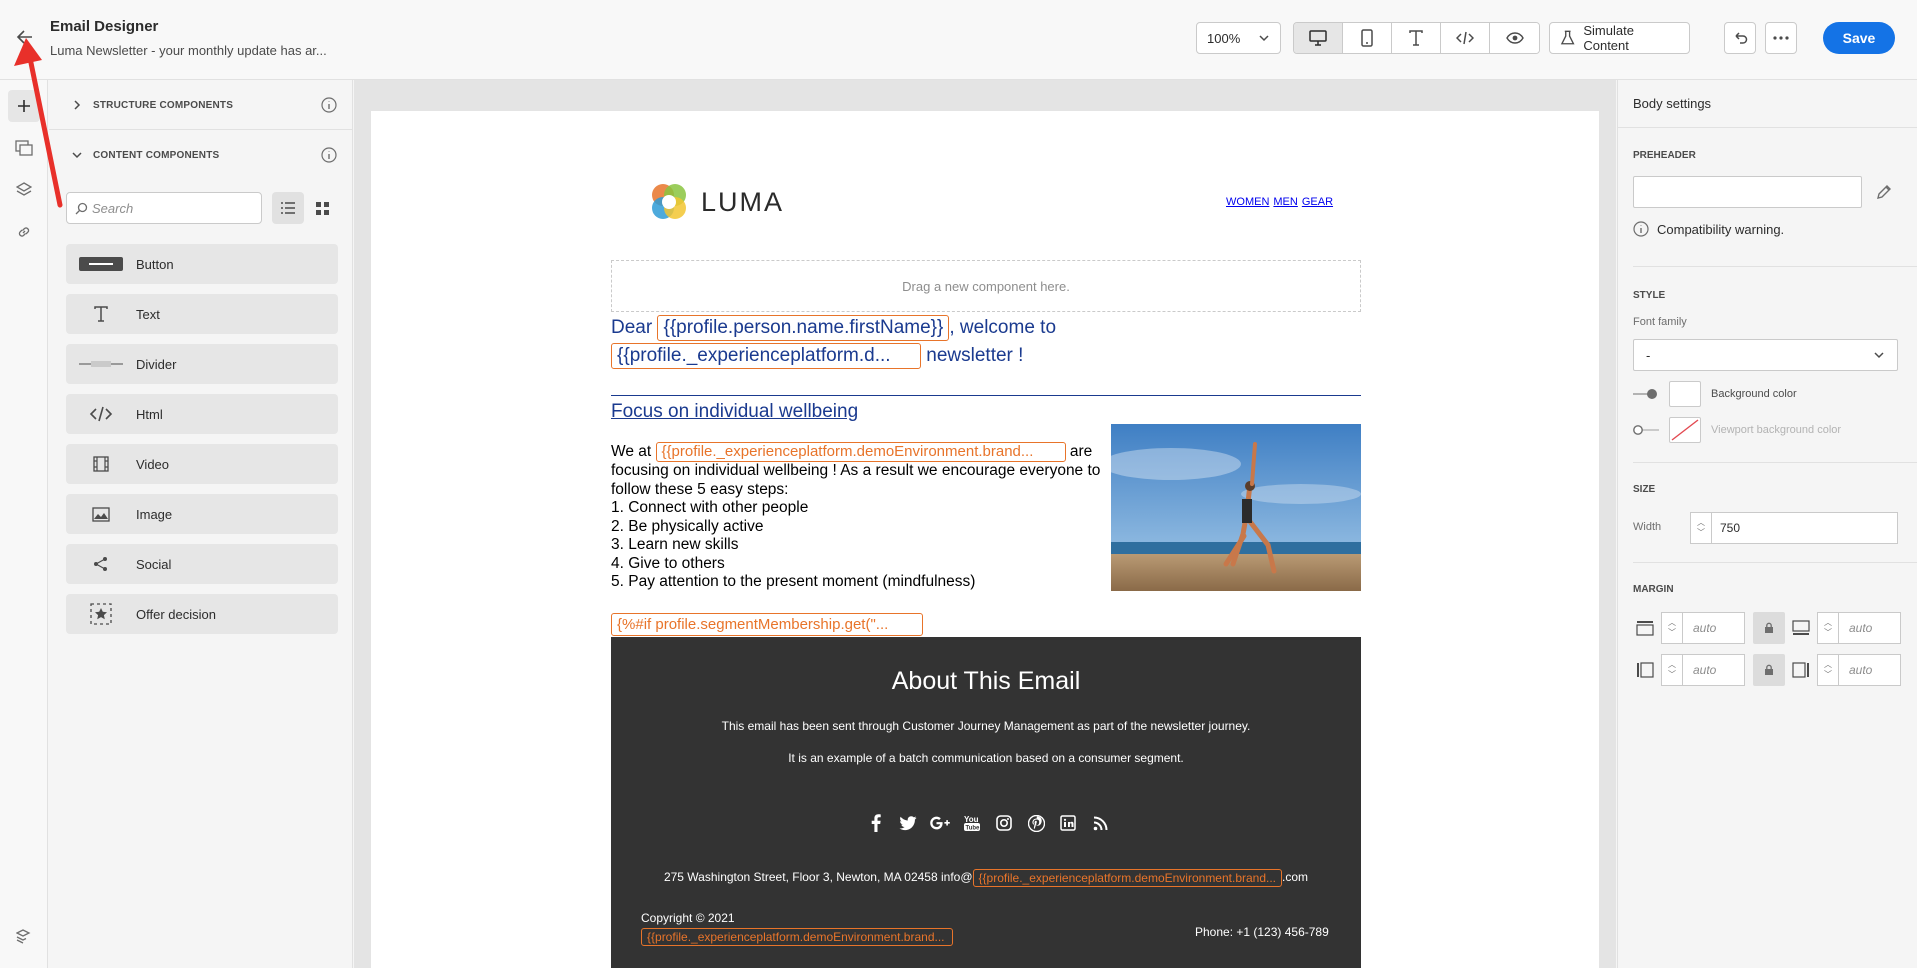  Describe the element at coordinates (1646, 394) in the screenshot. I see `background-color-toggle` at that location.